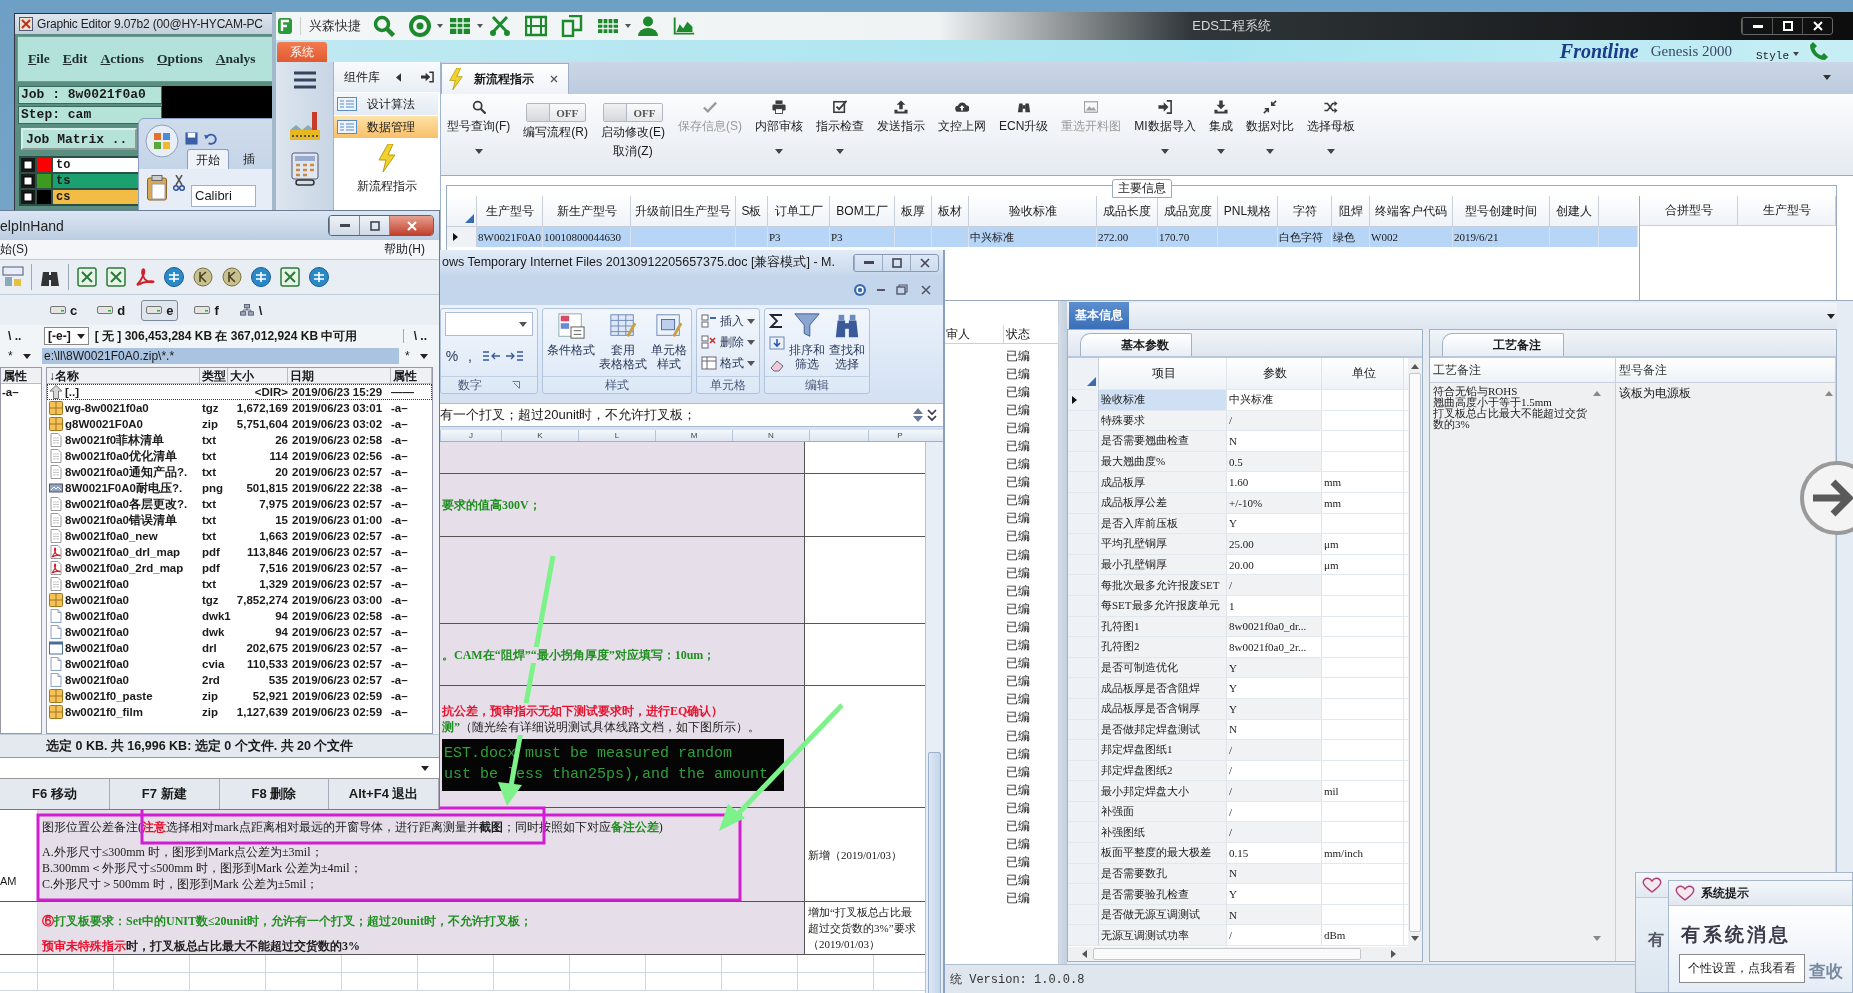  I want to click on left-arrow-icon, so click(398, 77).